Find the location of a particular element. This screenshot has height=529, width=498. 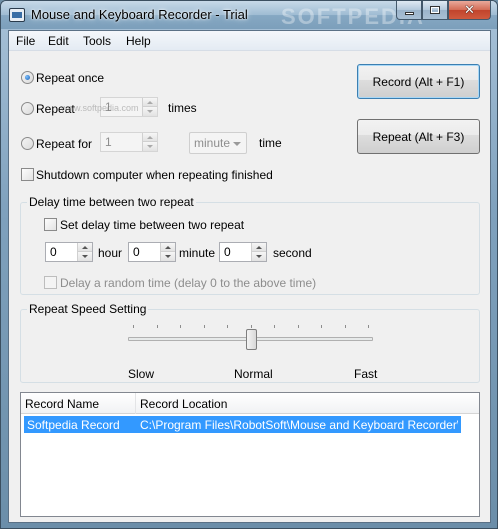

chevron-down-icon is located at coordinates (237, 144).